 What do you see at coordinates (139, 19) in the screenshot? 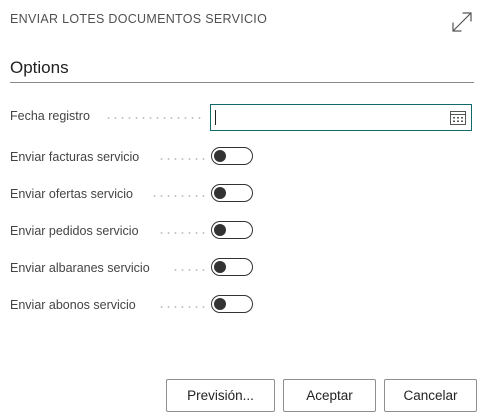
I see `dialog-title: ENVIAR LOTES DOCUMENTOS SERVICIO` at bounding box center [139, 19].